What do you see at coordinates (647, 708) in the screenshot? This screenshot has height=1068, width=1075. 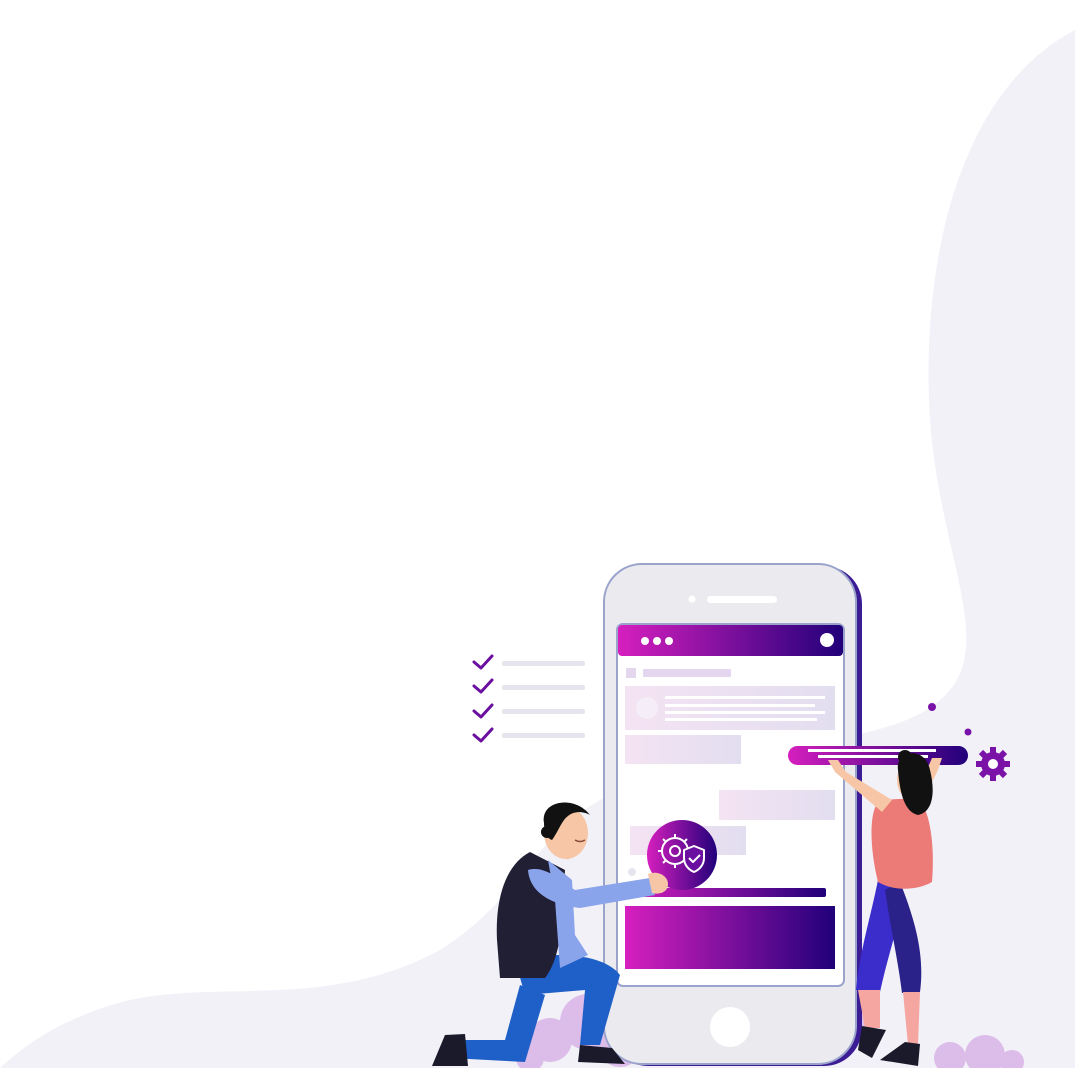 I see `card-avatar` at bounding box center [647, 708].